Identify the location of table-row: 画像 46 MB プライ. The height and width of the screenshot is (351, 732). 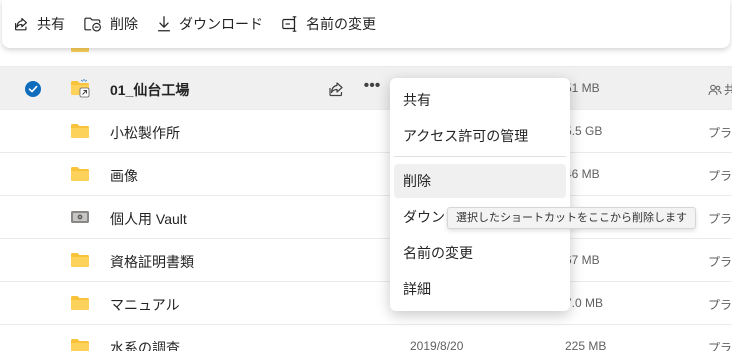
(366, 174).